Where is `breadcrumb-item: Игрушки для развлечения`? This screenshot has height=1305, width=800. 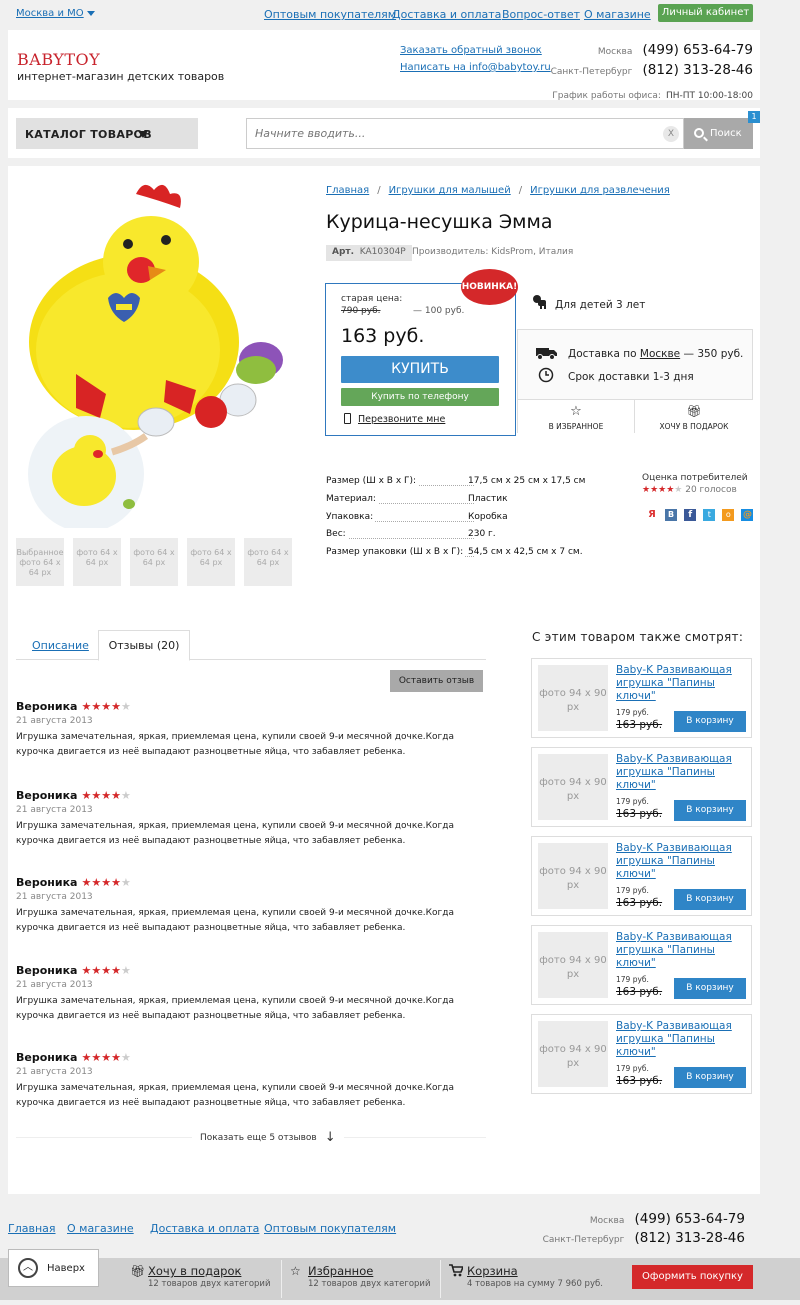
breadcrumb-item: Игрушки для развлечения is located at coordinates (600, 190).